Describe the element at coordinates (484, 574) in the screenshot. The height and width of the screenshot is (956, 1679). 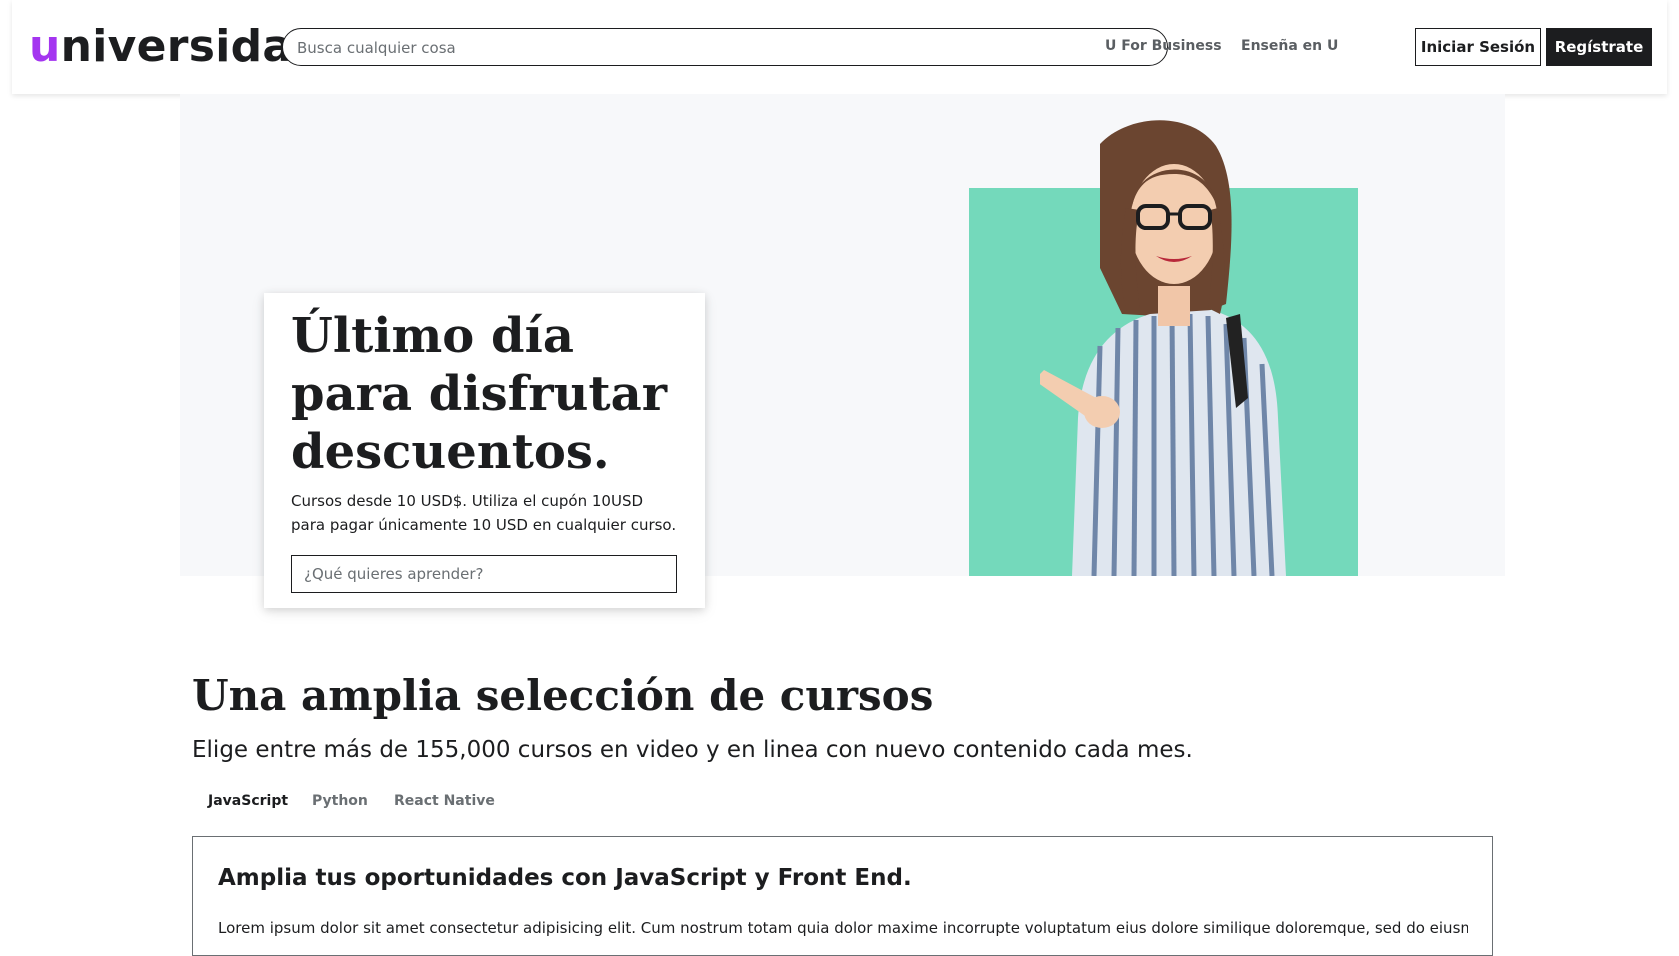
I see `promo-search-input` at that location.